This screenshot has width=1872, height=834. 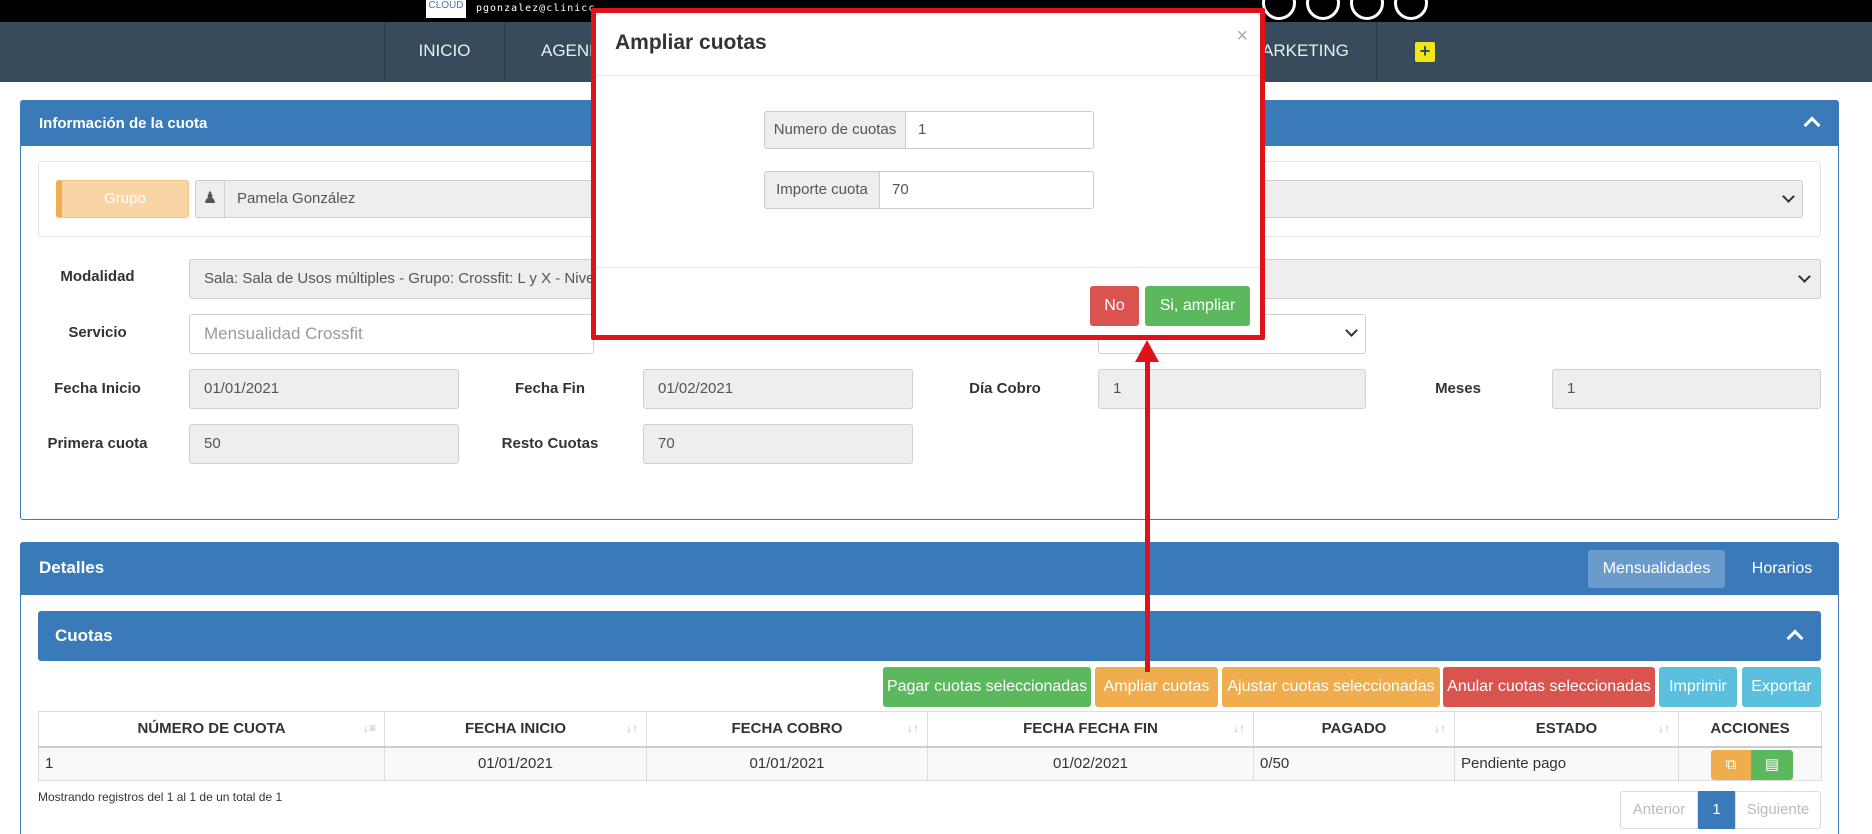 I want to click on col-fecha-fin: FECHA FECHA FIN ↓↑, so click(x=1090, y=729).